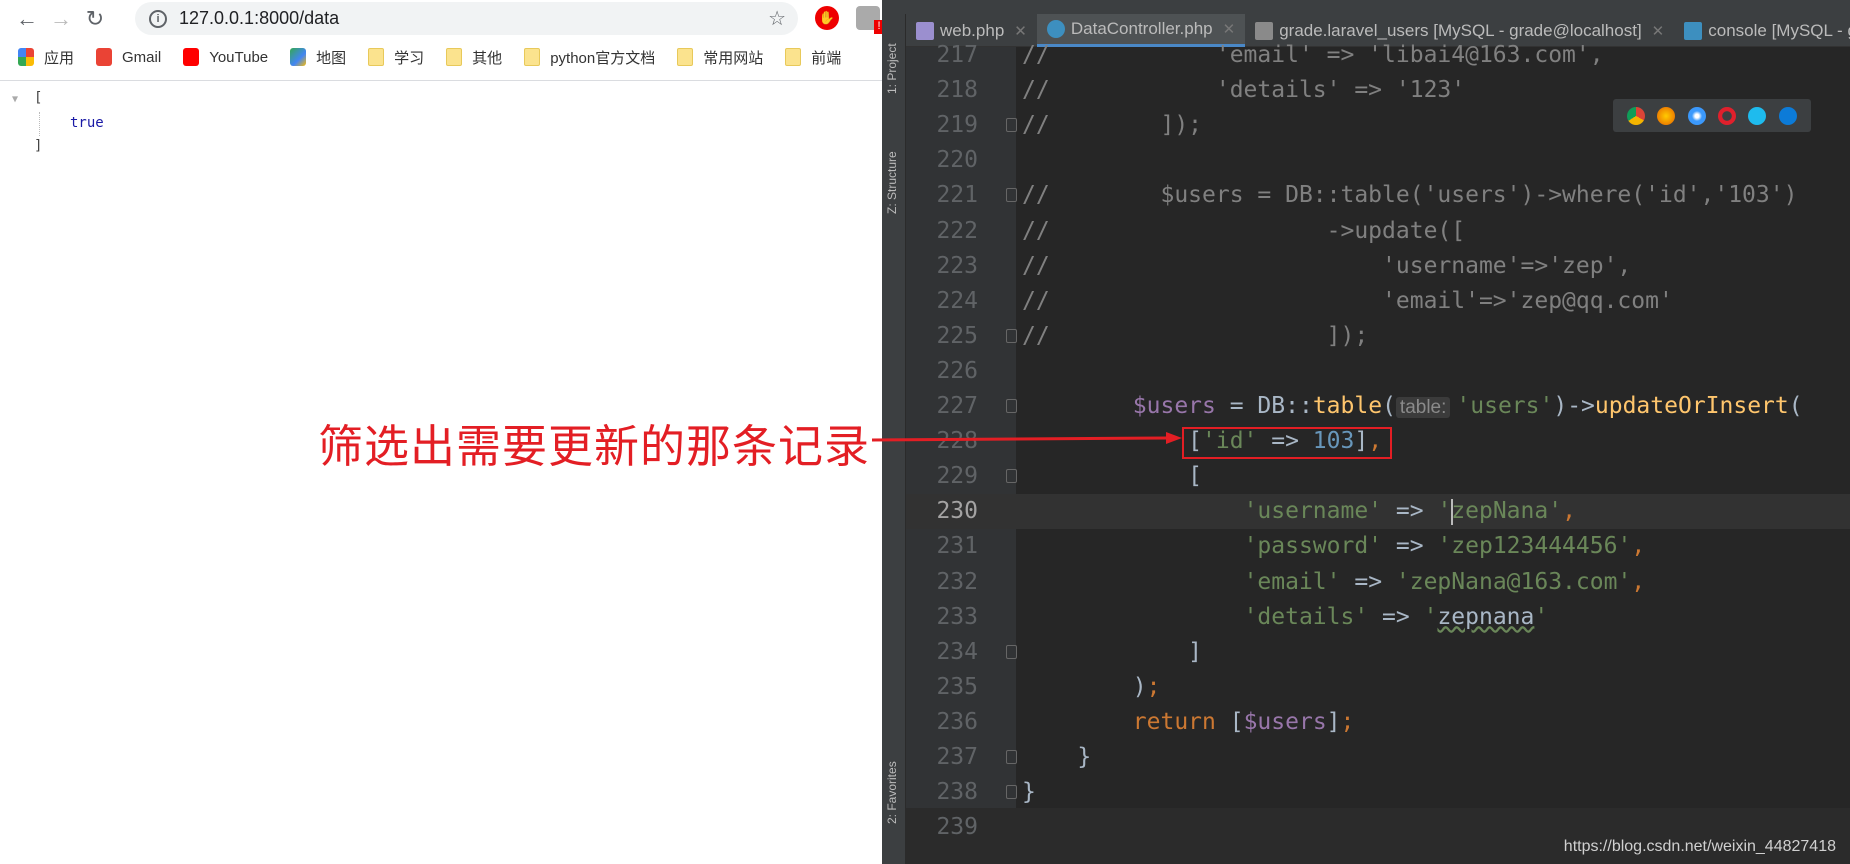  What do you see at coordinates (61, 19) in the screenshot?
I see `forward-button: →` at bounding box center [61, 19].